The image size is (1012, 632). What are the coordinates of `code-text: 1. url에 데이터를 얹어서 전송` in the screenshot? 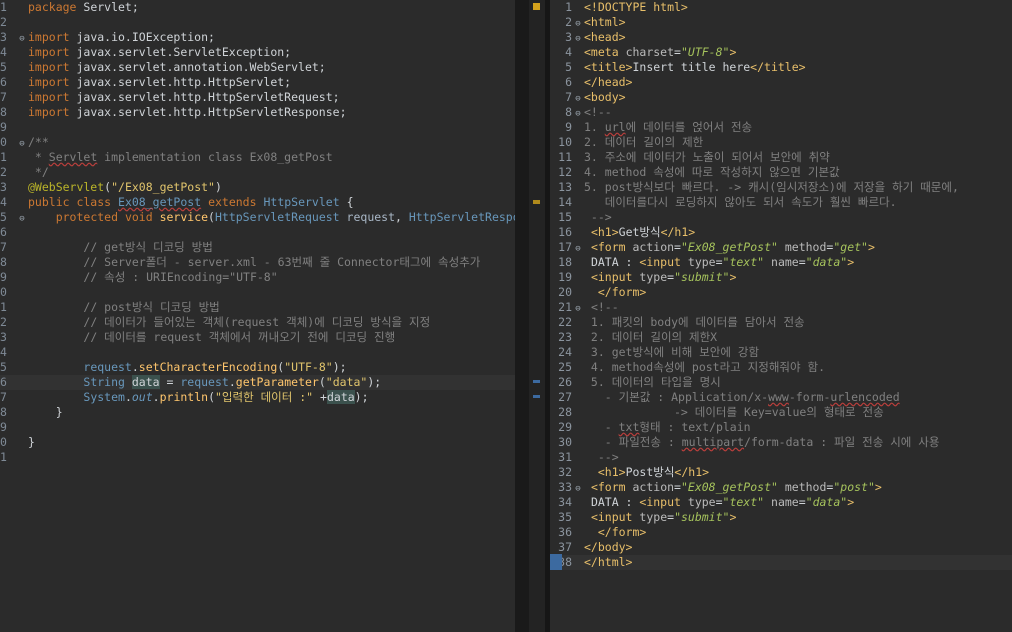 It's located at (668, 127).